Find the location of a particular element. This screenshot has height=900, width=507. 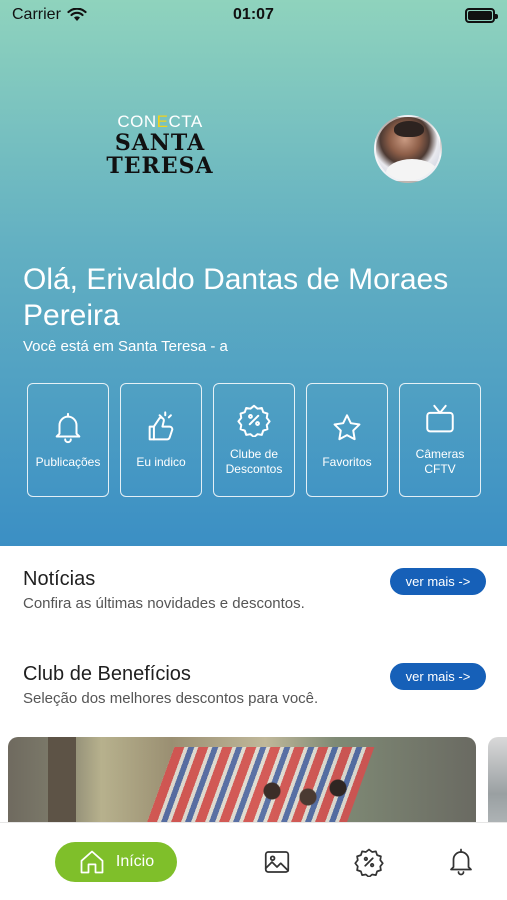

tab-inicio: Início is located at coordinates (116, 862).